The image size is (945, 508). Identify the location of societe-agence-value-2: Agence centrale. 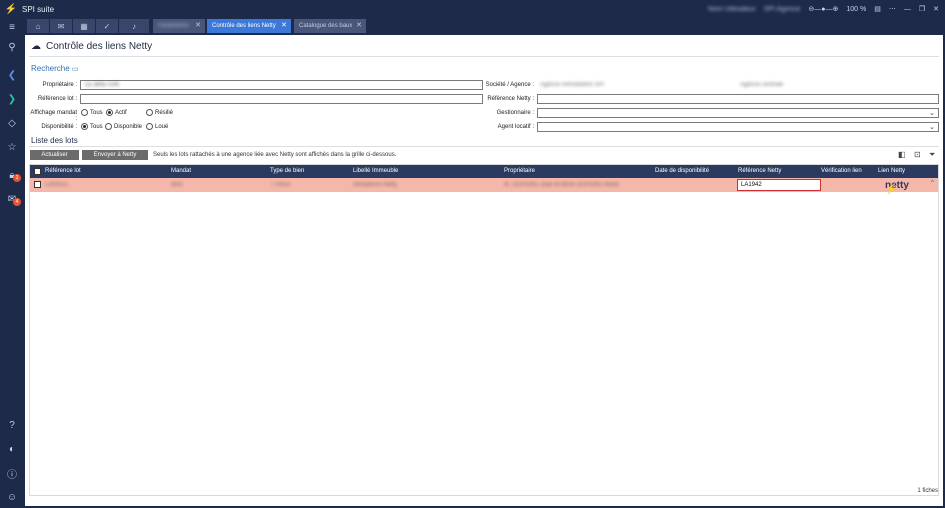
(762, 85).